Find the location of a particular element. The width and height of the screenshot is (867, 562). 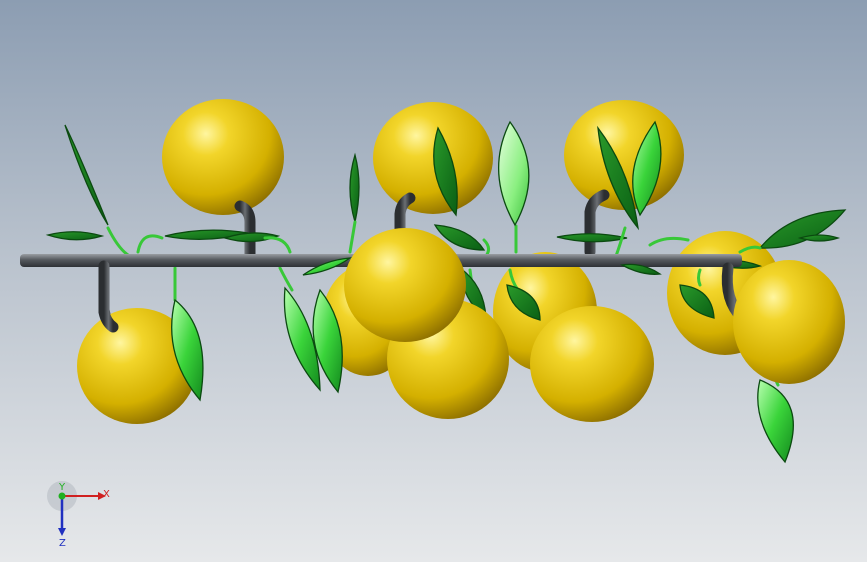

fruit-top-center is located at coordinates (433, 158).